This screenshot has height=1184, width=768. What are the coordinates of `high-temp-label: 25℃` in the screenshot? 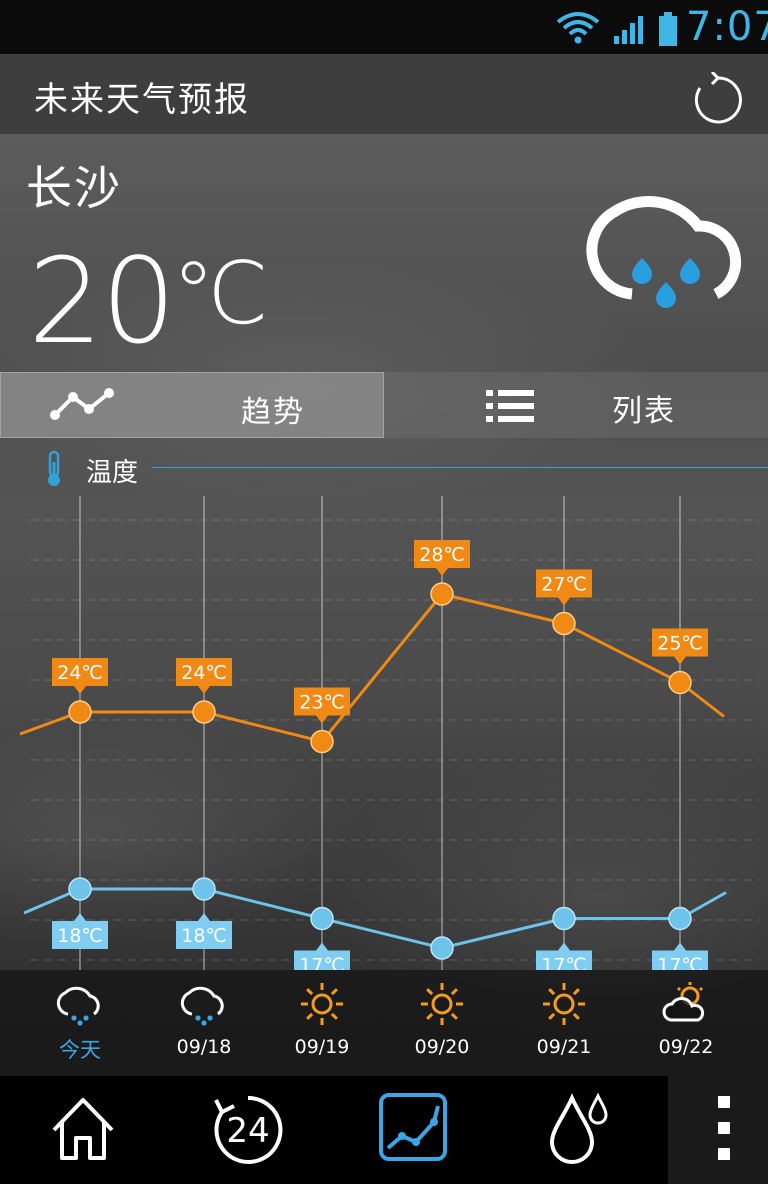 It's located at (680, 644).